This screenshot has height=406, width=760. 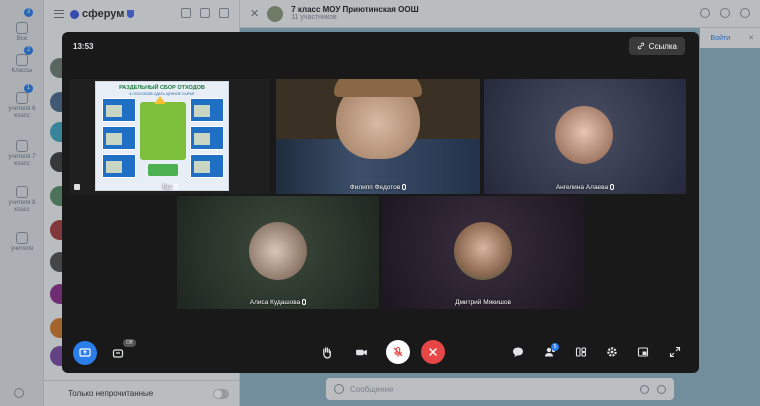 I want to click on participant-hair, so click(x=378, y=88).